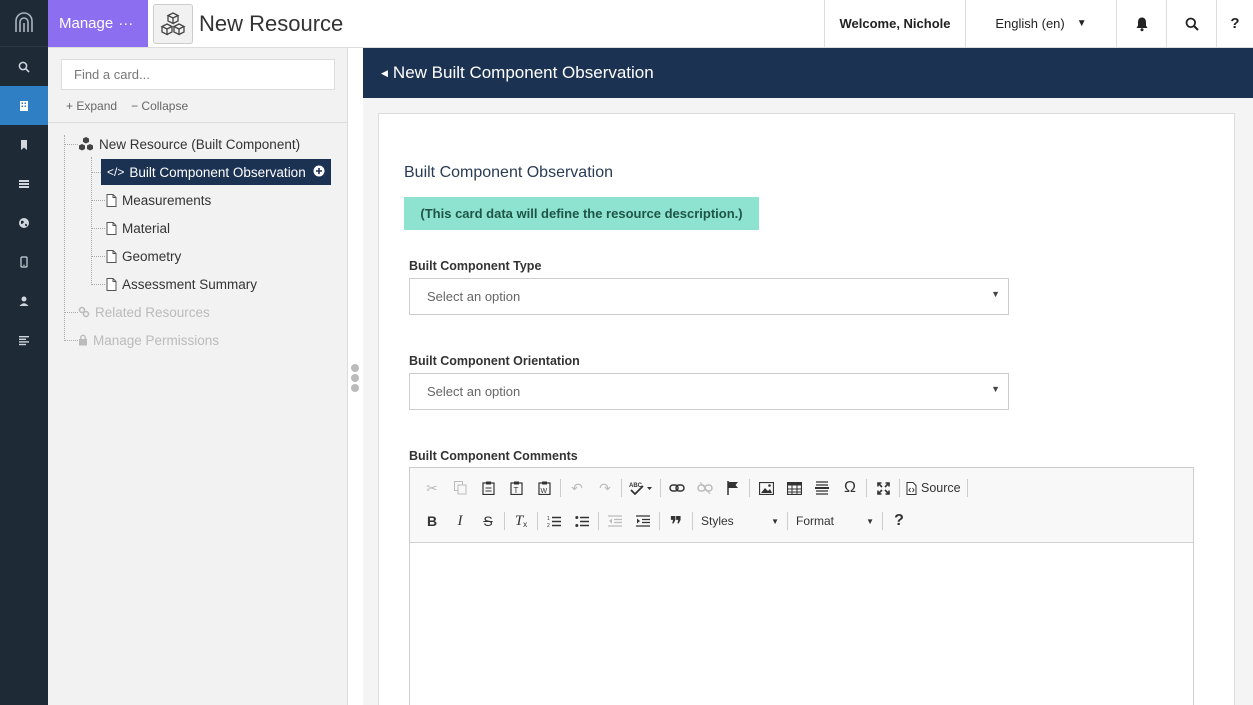  I want to click on built-component-type-select: Select an option ▼, so click(709, 296).